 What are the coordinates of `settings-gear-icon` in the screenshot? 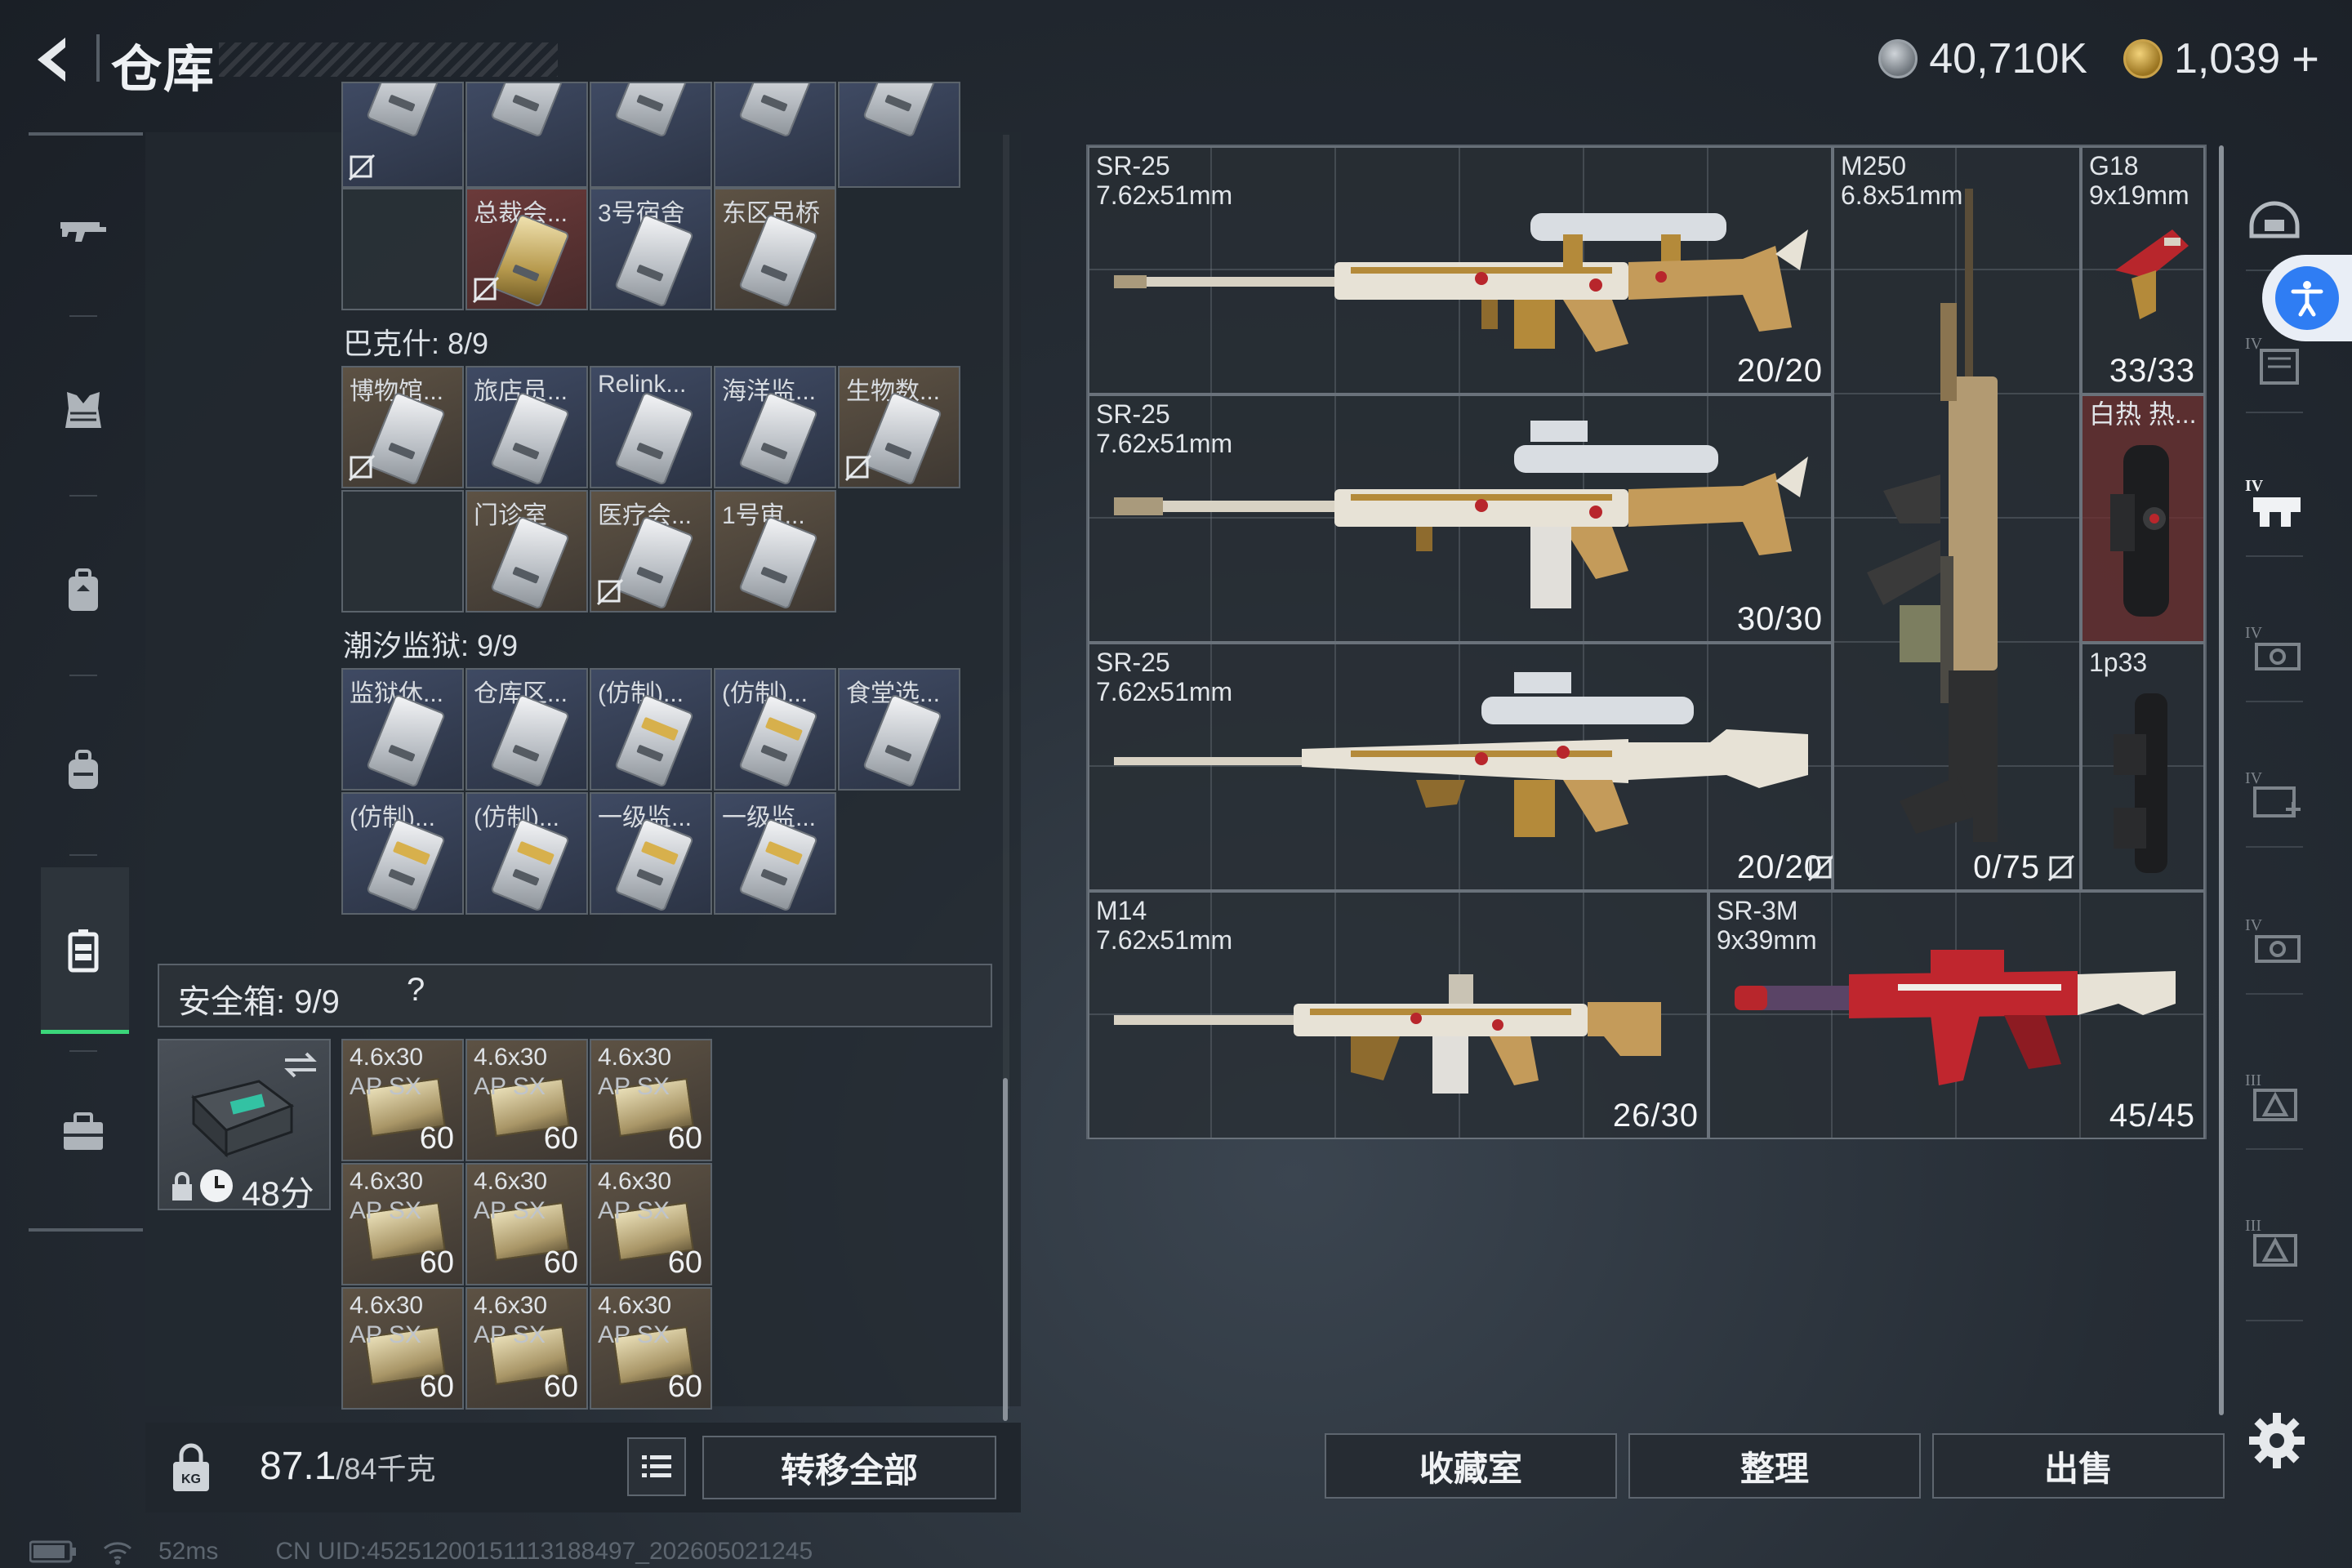 It's located at (2277, 1441).